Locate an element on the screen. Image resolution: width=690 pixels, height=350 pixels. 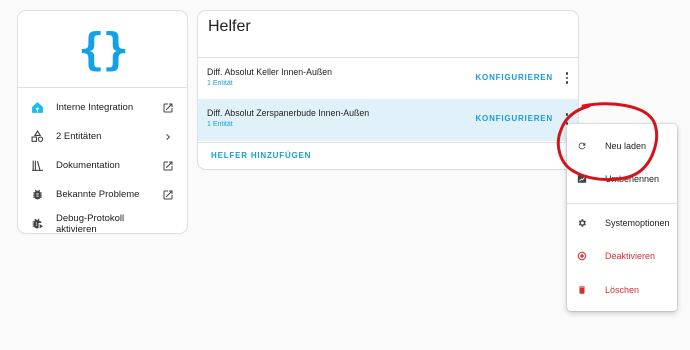
helper-name: Diff. Absolut Zerspanerbude Innen-Außen is located at coordinates (288, 113).